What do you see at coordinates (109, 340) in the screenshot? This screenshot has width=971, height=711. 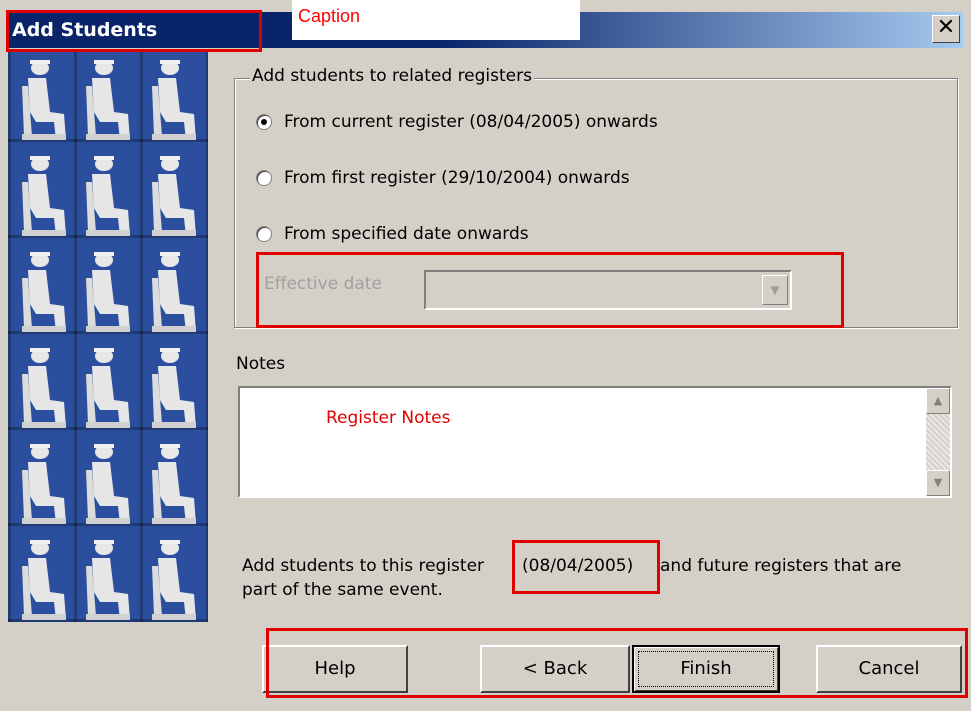 I see `student-figures-image` at bounding box center [109, 340].